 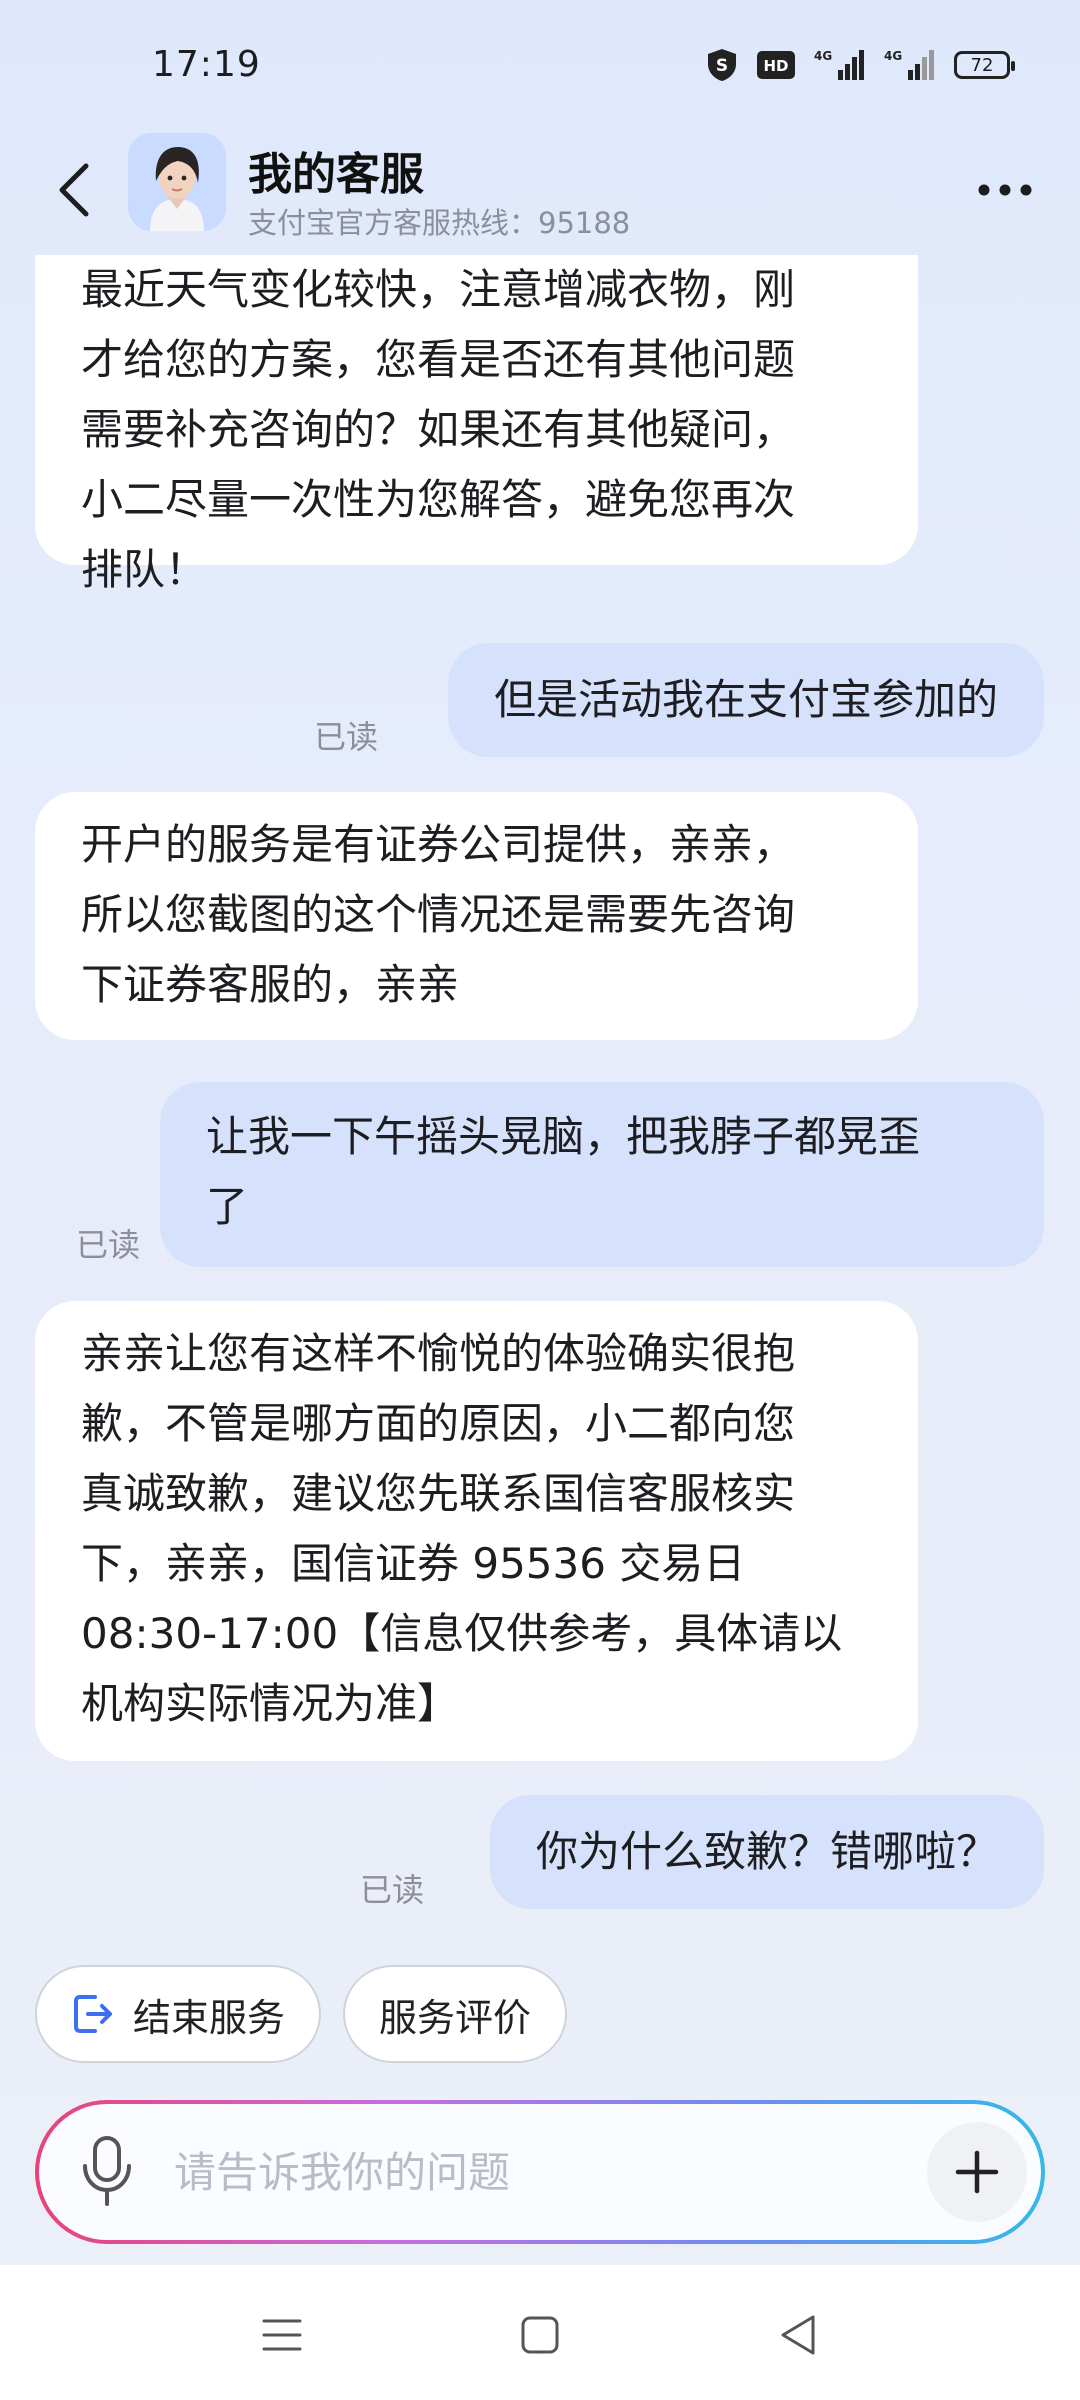 I want to click on input-container, so click(x=540, y=2172).